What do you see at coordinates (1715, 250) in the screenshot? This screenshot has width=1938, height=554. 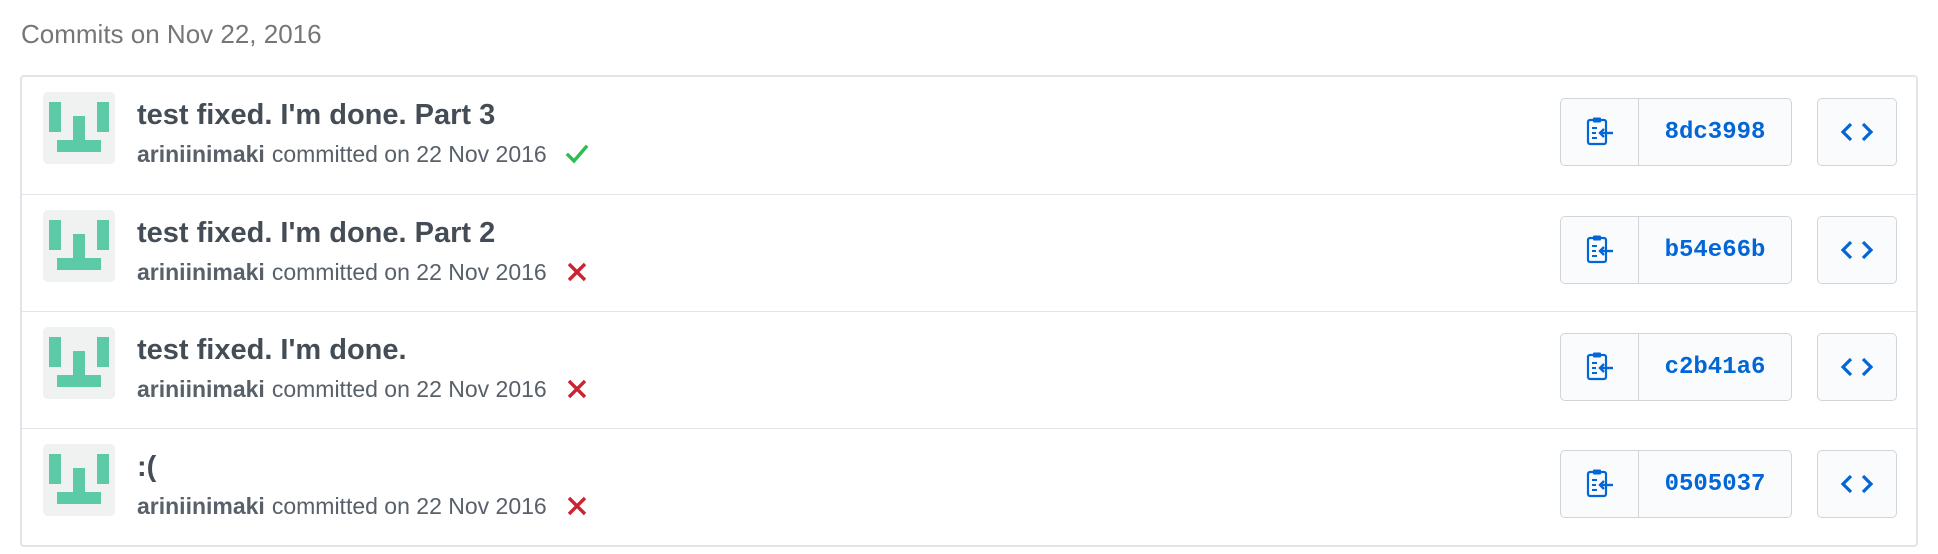 I see `commit-sha-link: b54e66b` at bounding box center [1715, 250].